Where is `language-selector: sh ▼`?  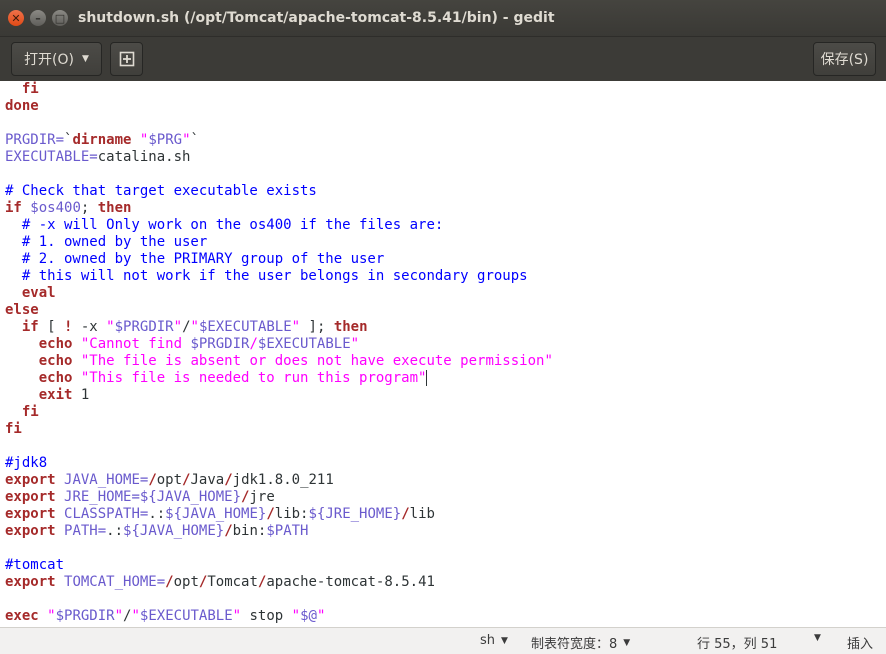
language-selector: sh ▼ is located at coordinates (494, 640).